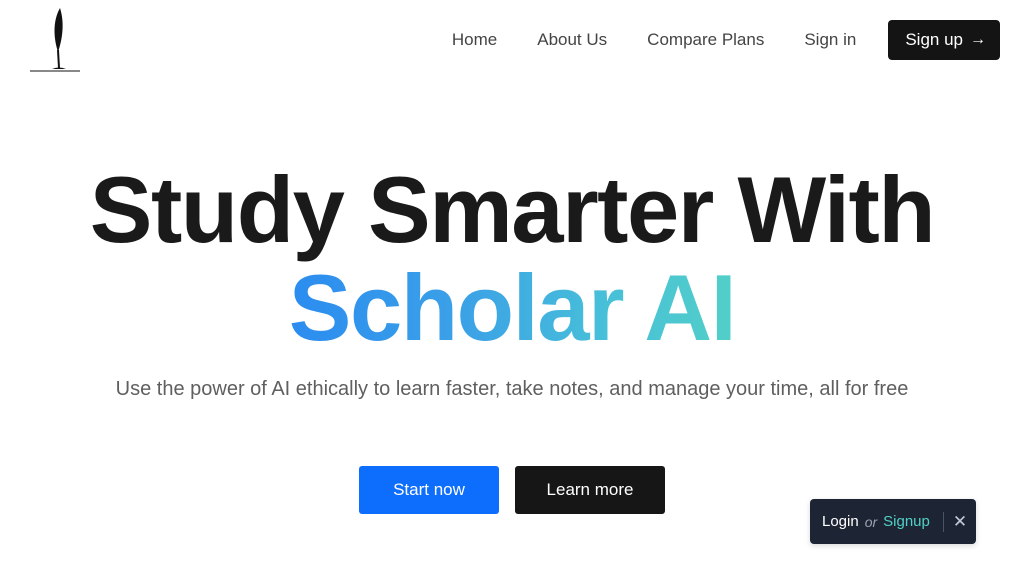 The image size is (1024, 576). I want to click on brand-name: Scholar AI, so click(512, 307).